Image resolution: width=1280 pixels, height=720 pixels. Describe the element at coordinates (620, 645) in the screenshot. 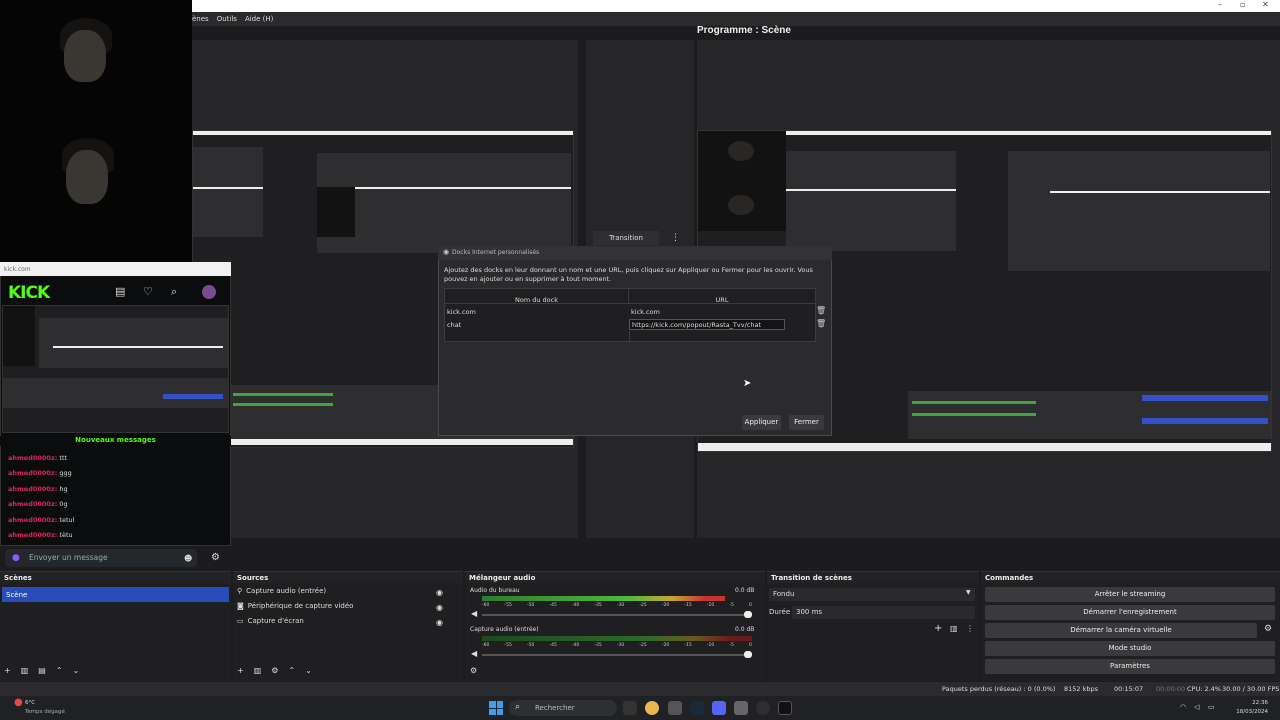

I see `meter-tick-label: -30` at that location.